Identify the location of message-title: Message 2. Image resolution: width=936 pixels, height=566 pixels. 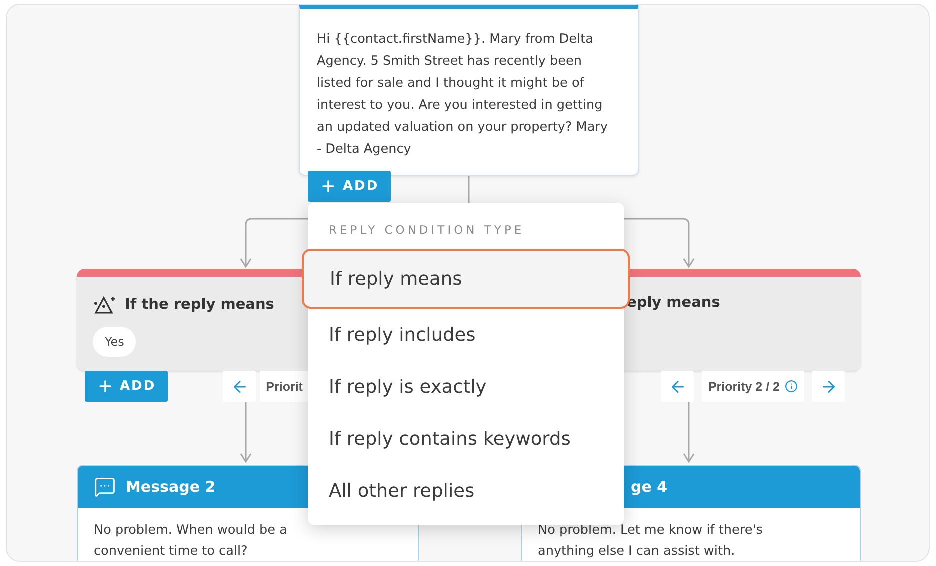
(171, 487).